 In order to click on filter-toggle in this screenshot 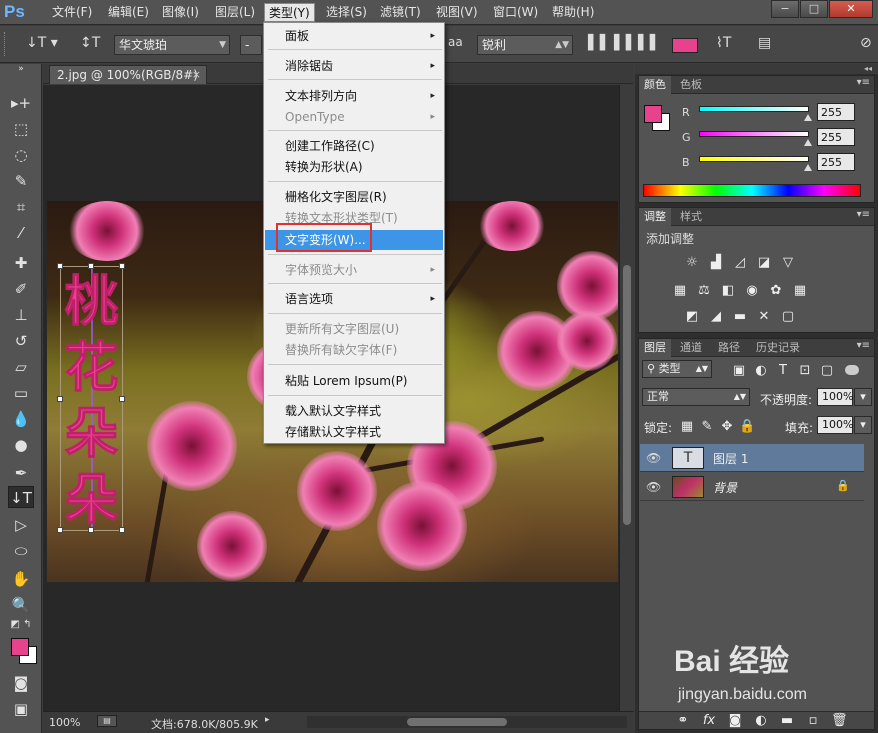, I will do `click(852, 370)`.